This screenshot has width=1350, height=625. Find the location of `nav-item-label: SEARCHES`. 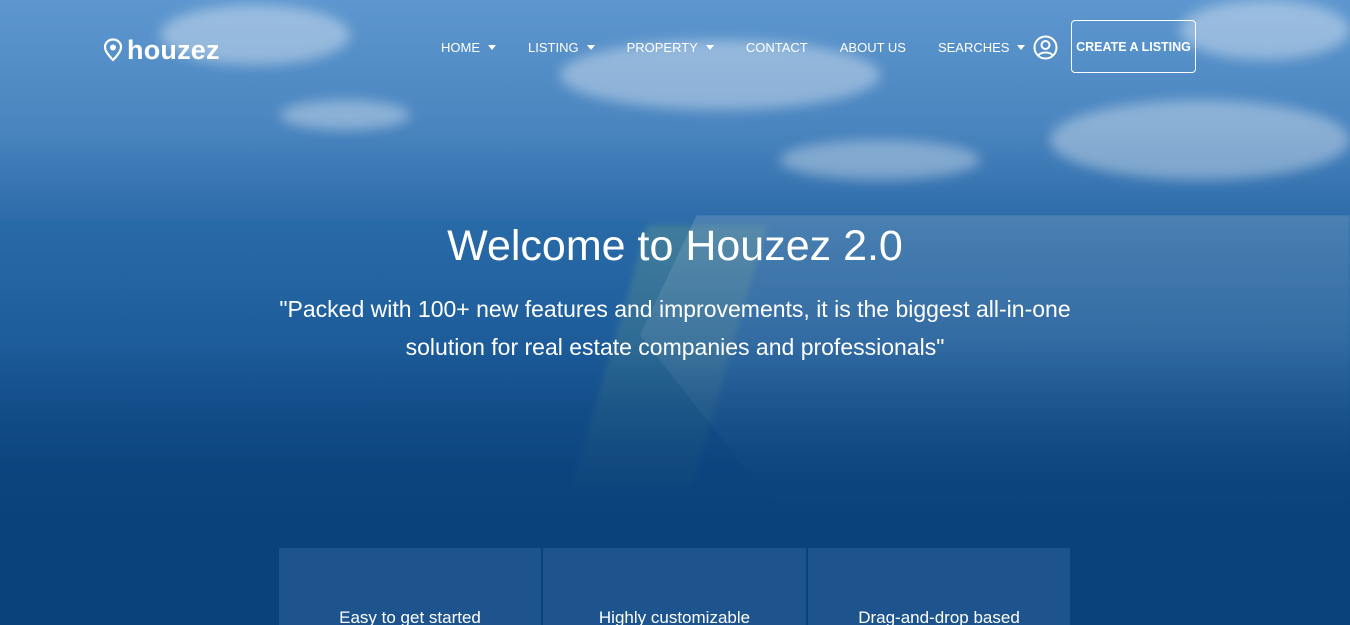

nav-item-label: SEARCHES is located at coordinates (973, 47).